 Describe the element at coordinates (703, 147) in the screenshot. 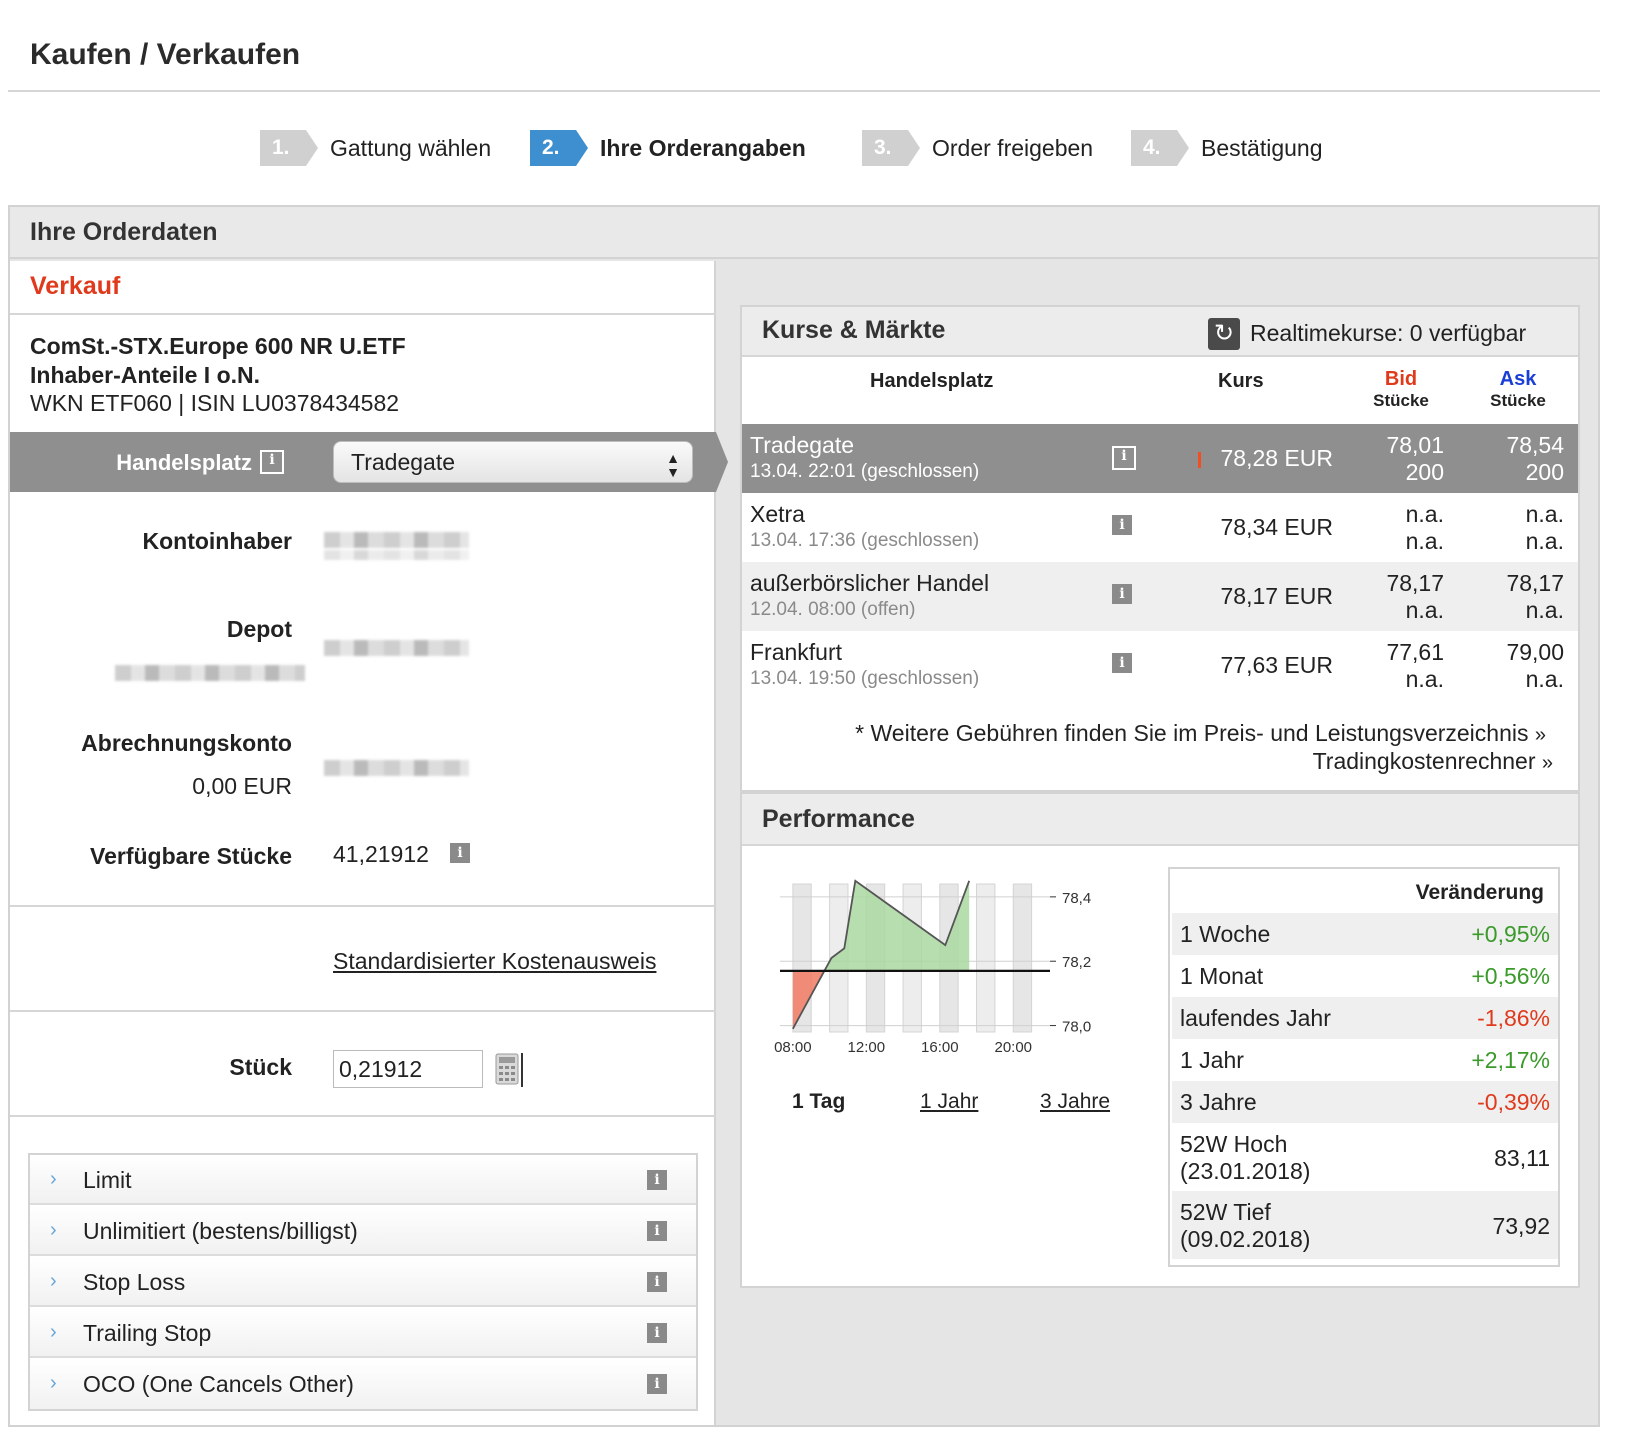

I see `step-2-label: Ihre Orderangaben` at that location.